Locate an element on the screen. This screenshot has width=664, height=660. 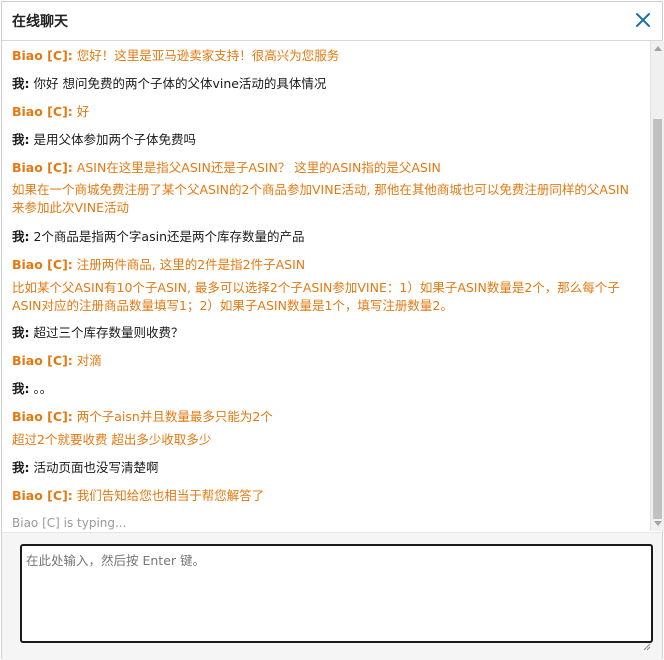
message-input is located at coordinates (336, 593).